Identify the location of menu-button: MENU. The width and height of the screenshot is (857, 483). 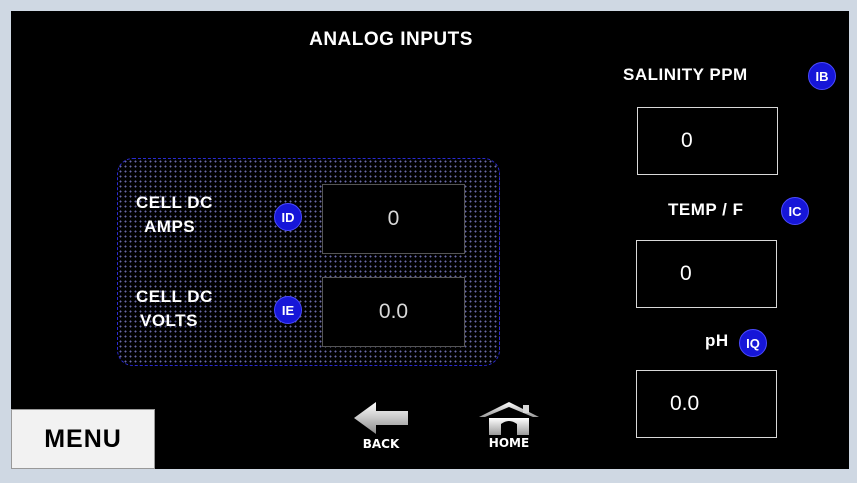
(83, 439).